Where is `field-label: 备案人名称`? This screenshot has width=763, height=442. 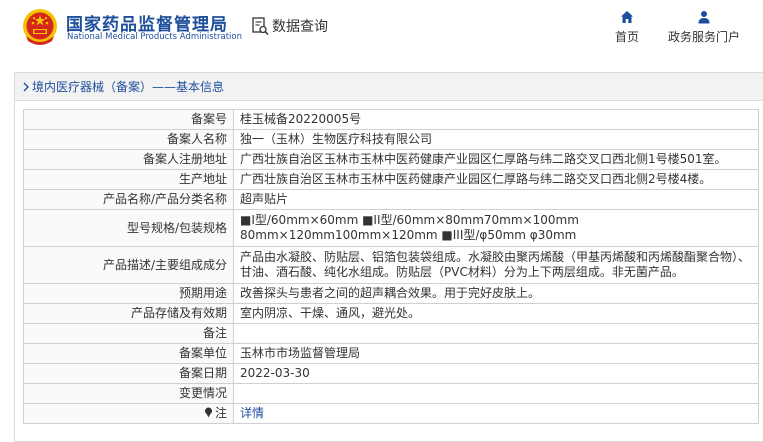
field-label: 备案人名称 is located at coordinates (128, 139).